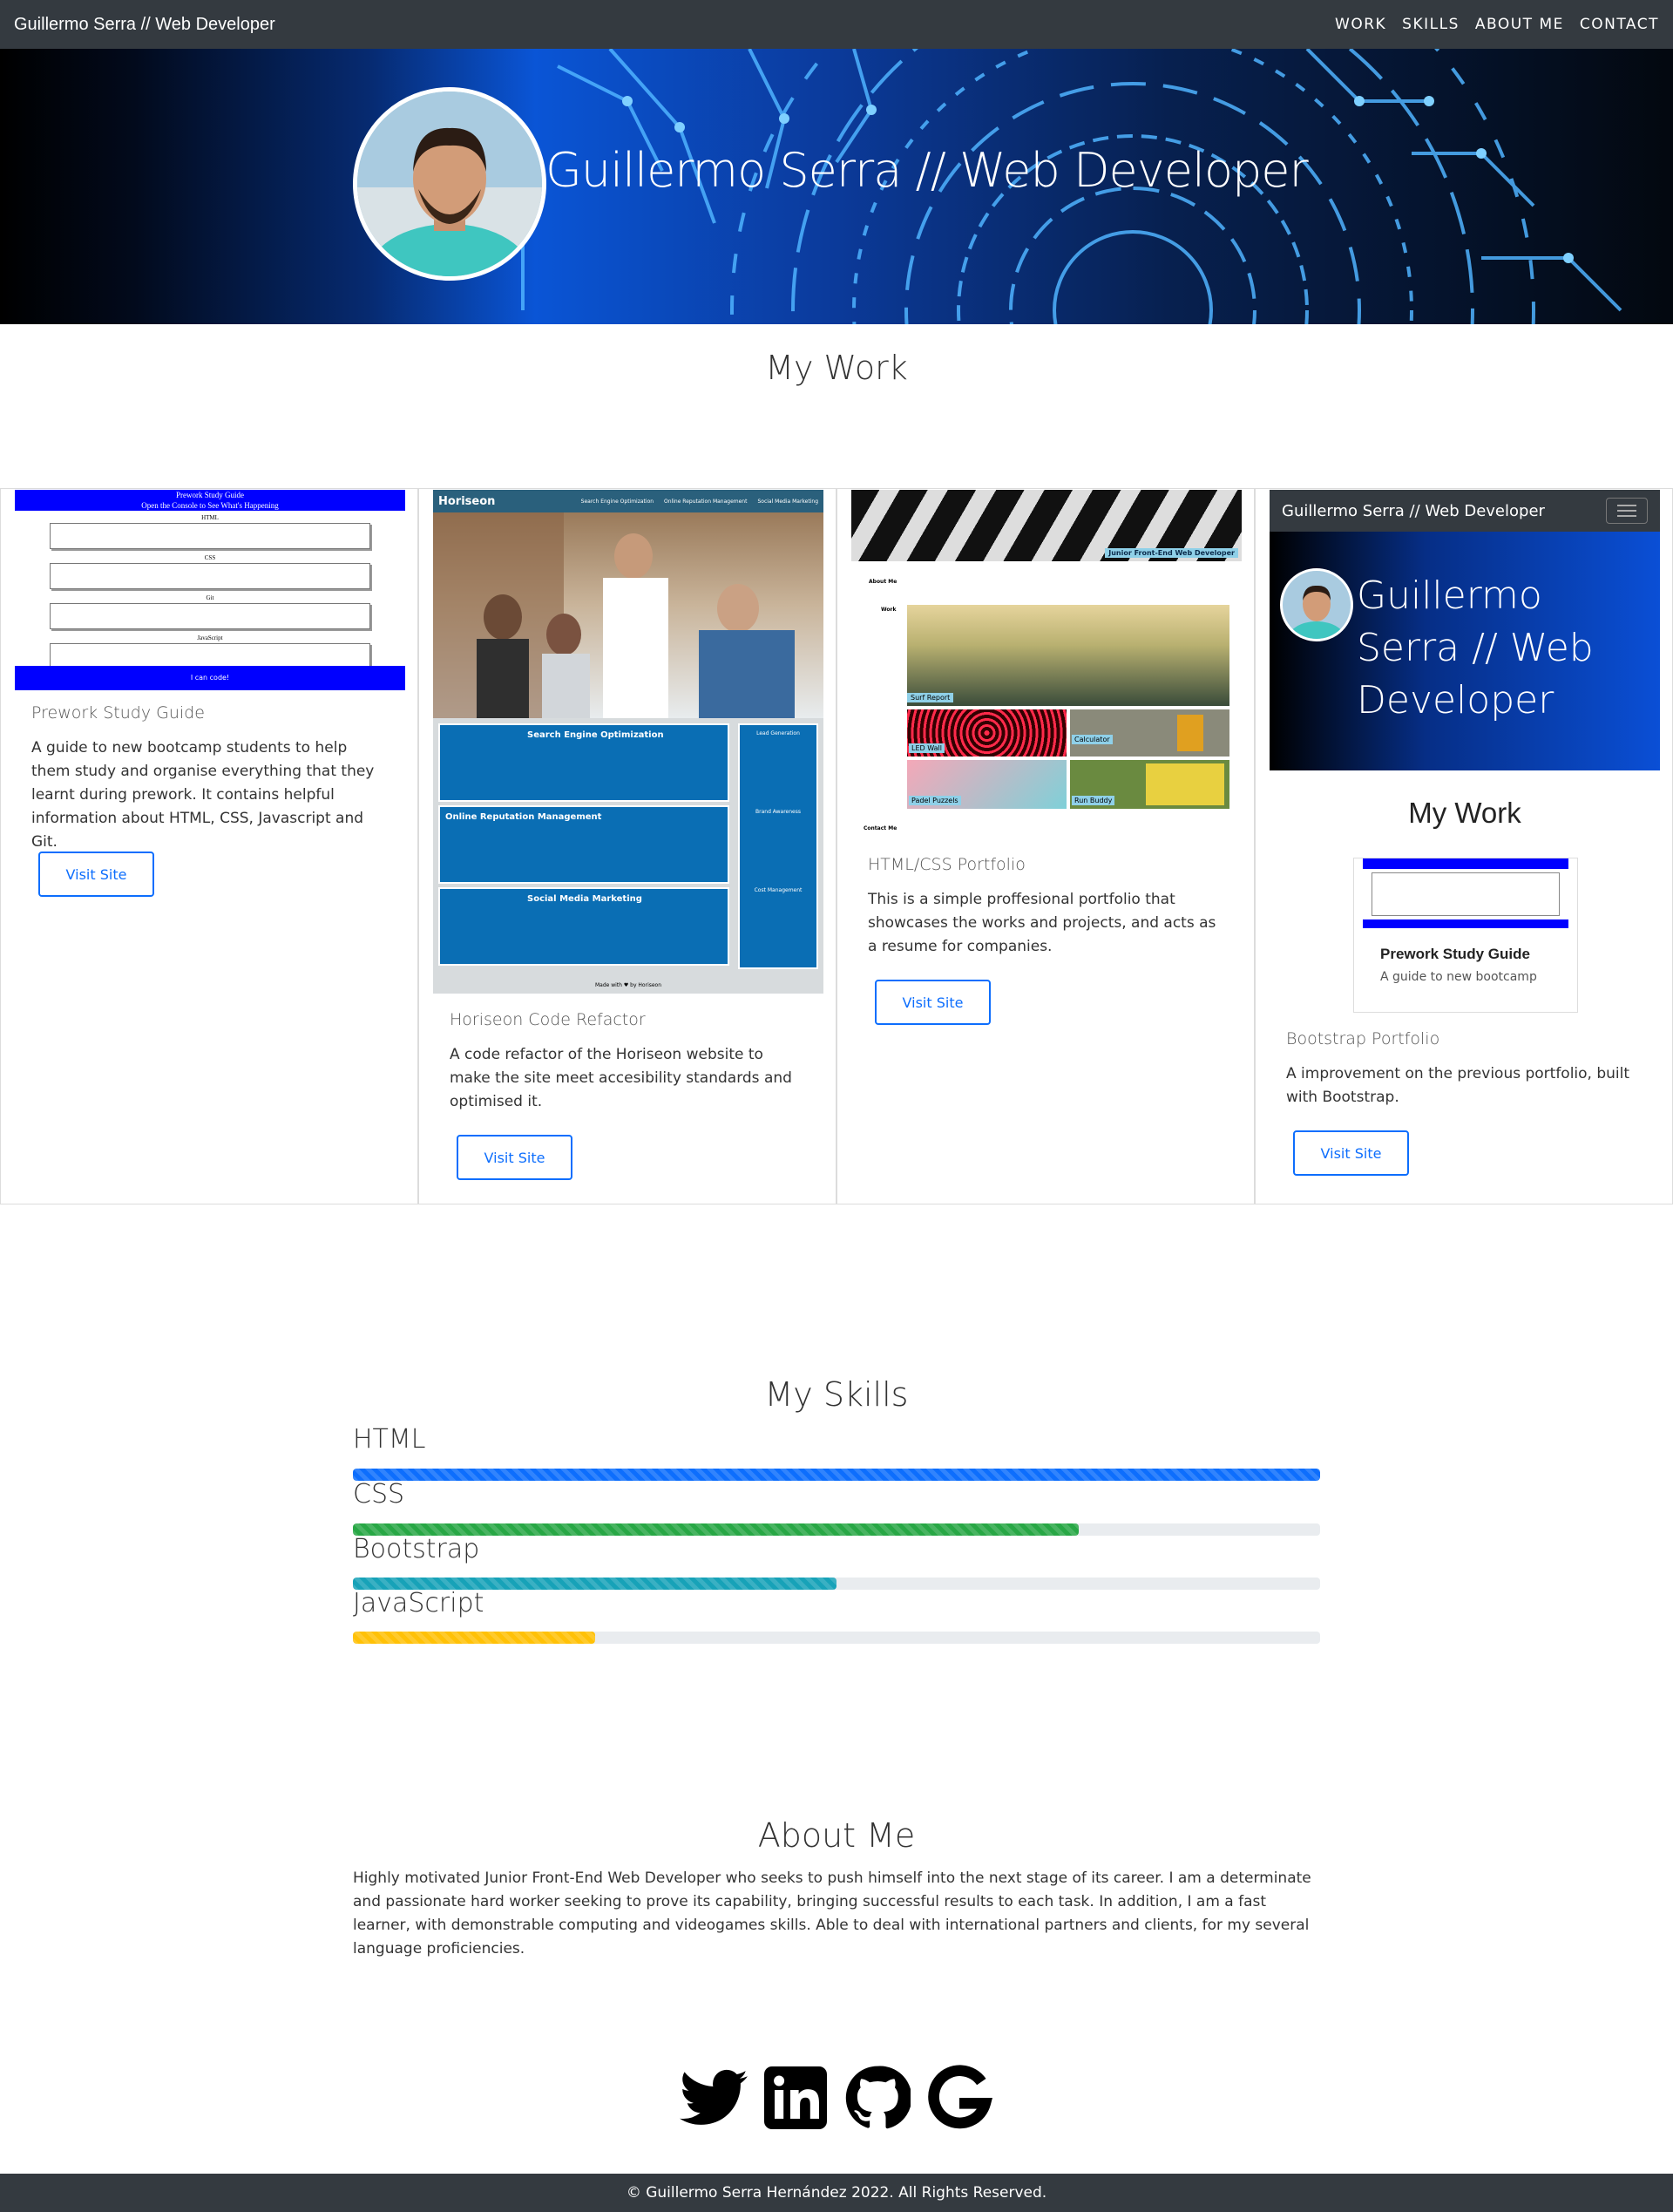 Image resolution: width=1673 pixels, height=2212 pixels. Describe the element at coordinates (987, 784) in the screenshot. I see `padel-puzzels-tile: Padel Puzzels` at that location.